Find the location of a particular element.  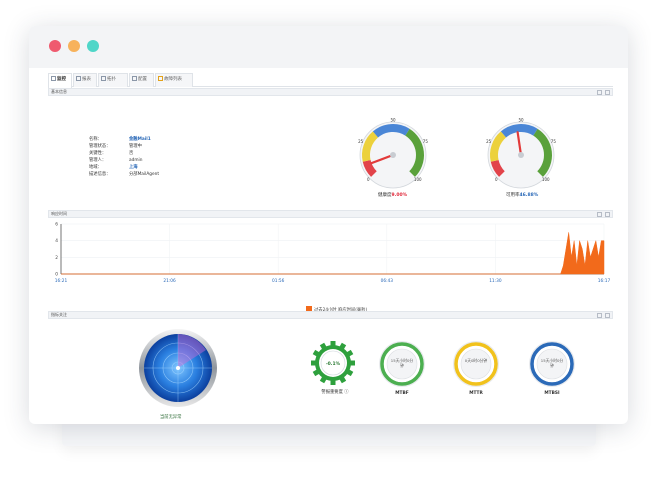

y-tick-label: 4 is located at coordinates (56, 241).